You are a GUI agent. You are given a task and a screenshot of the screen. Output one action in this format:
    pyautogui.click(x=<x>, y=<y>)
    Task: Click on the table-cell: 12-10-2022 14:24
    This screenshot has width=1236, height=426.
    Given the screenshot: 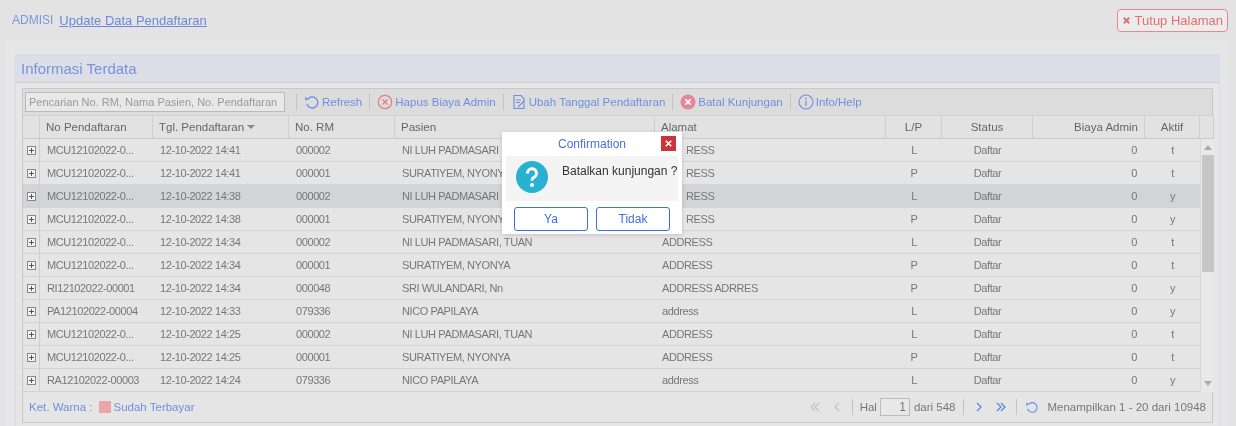 What is the action you would take?
    pyautogui.click(x=221, y=380)
    